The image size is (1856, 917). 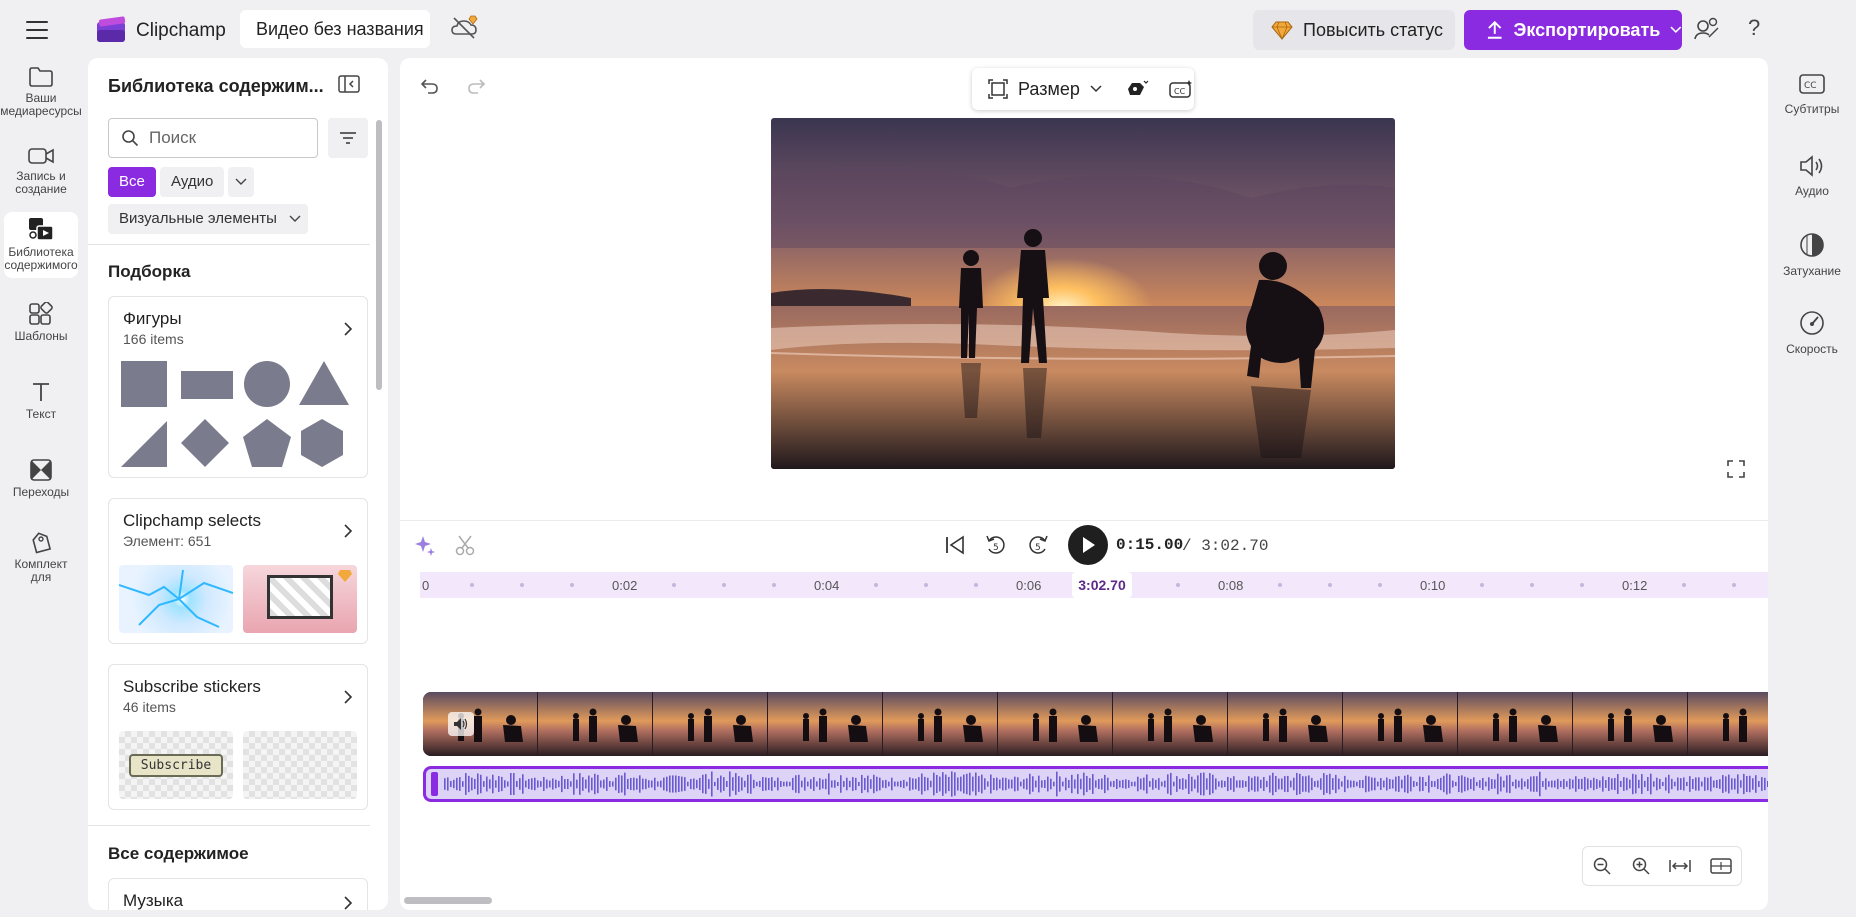 What do you see at coordinates (192, 182) in the screenshot?
I see `filter-chip-audio: Аудио` at bounding box center [192, 182].